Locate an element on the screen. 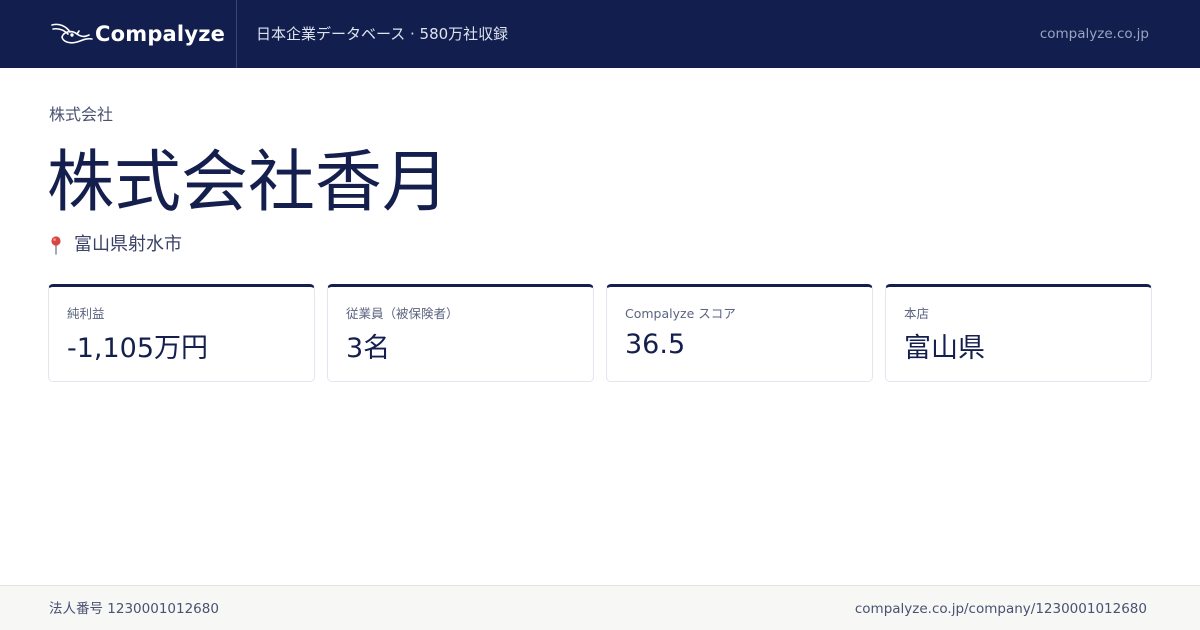 The image size is (1200, 630). location-text: 富山県射水市 is located at coordinates (128, 244).